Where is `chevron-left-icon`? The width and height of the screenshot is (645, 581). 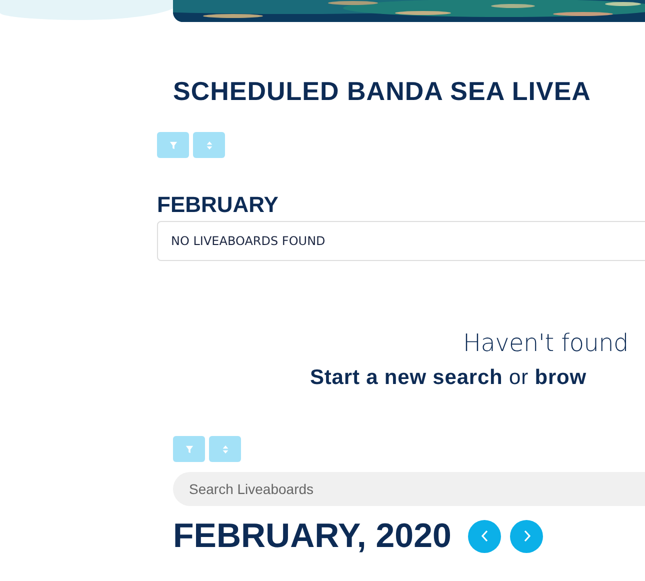
chevron-left-icon is located at coordinates (484, 536).